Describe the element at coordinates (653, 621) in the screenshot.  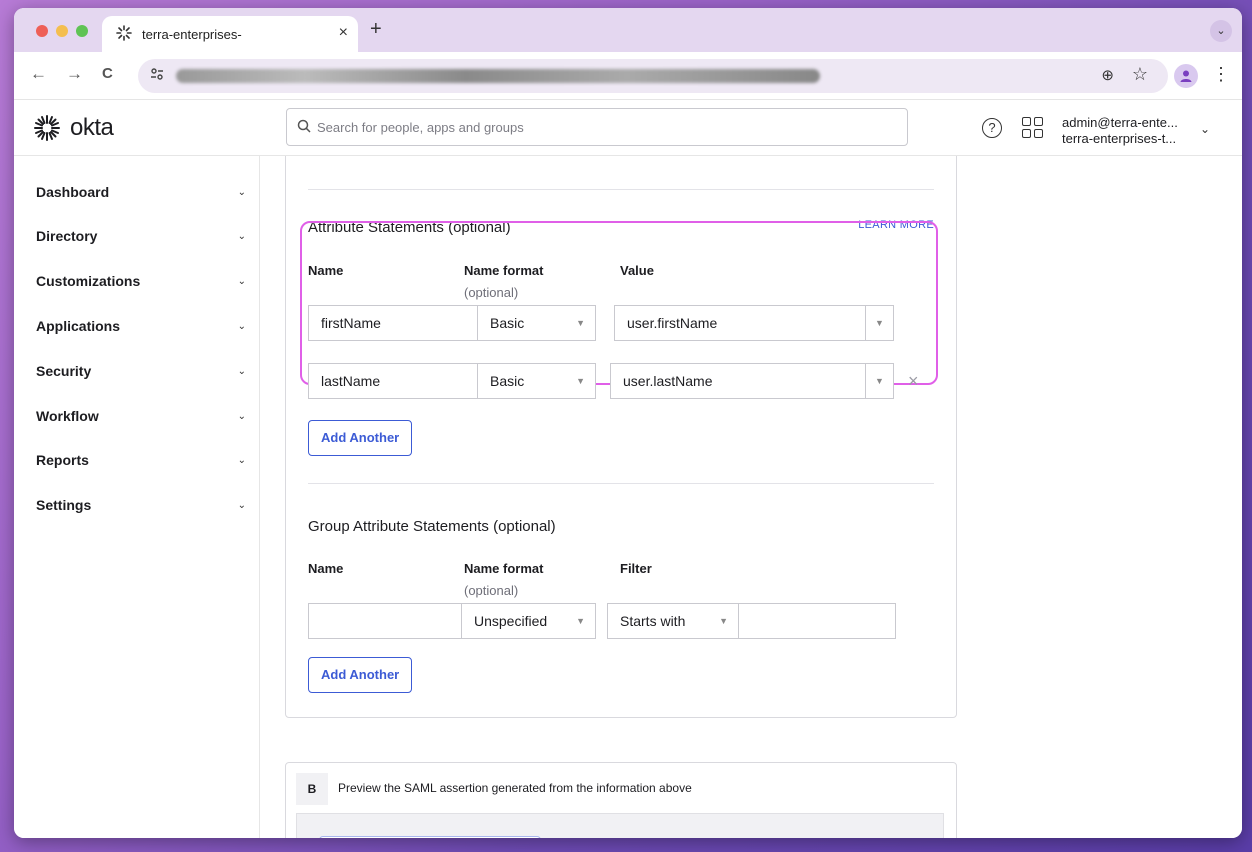
I see `select-value: Starts with` at that location.